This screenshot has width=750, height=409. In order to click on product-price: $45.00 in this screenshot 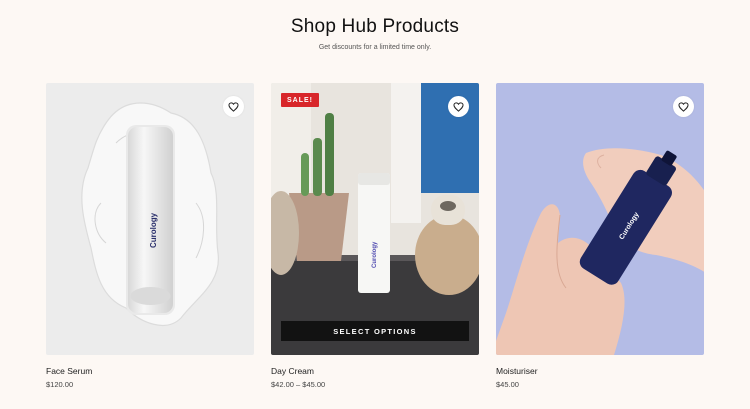, I will do `click(507, 384)`.